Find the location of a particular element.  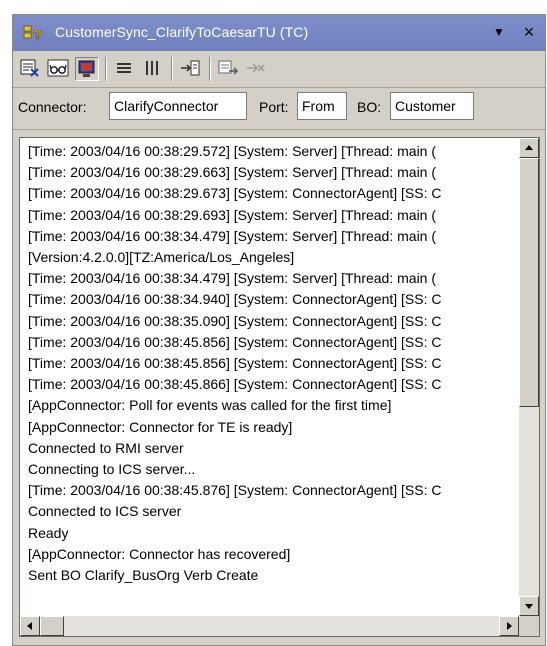

horizontal-layout-button is located at coordinates (125, 69).